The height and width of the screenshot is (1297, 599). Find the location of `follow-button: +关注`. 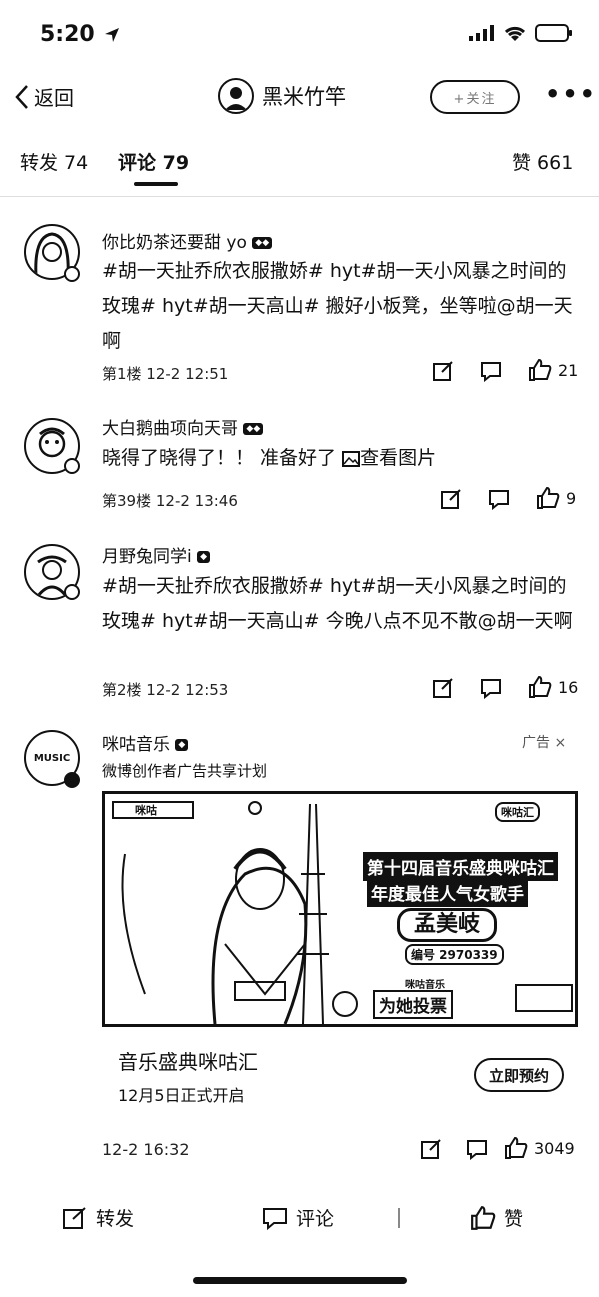

follow-button: +关注 is located at coordinates (475, 97).